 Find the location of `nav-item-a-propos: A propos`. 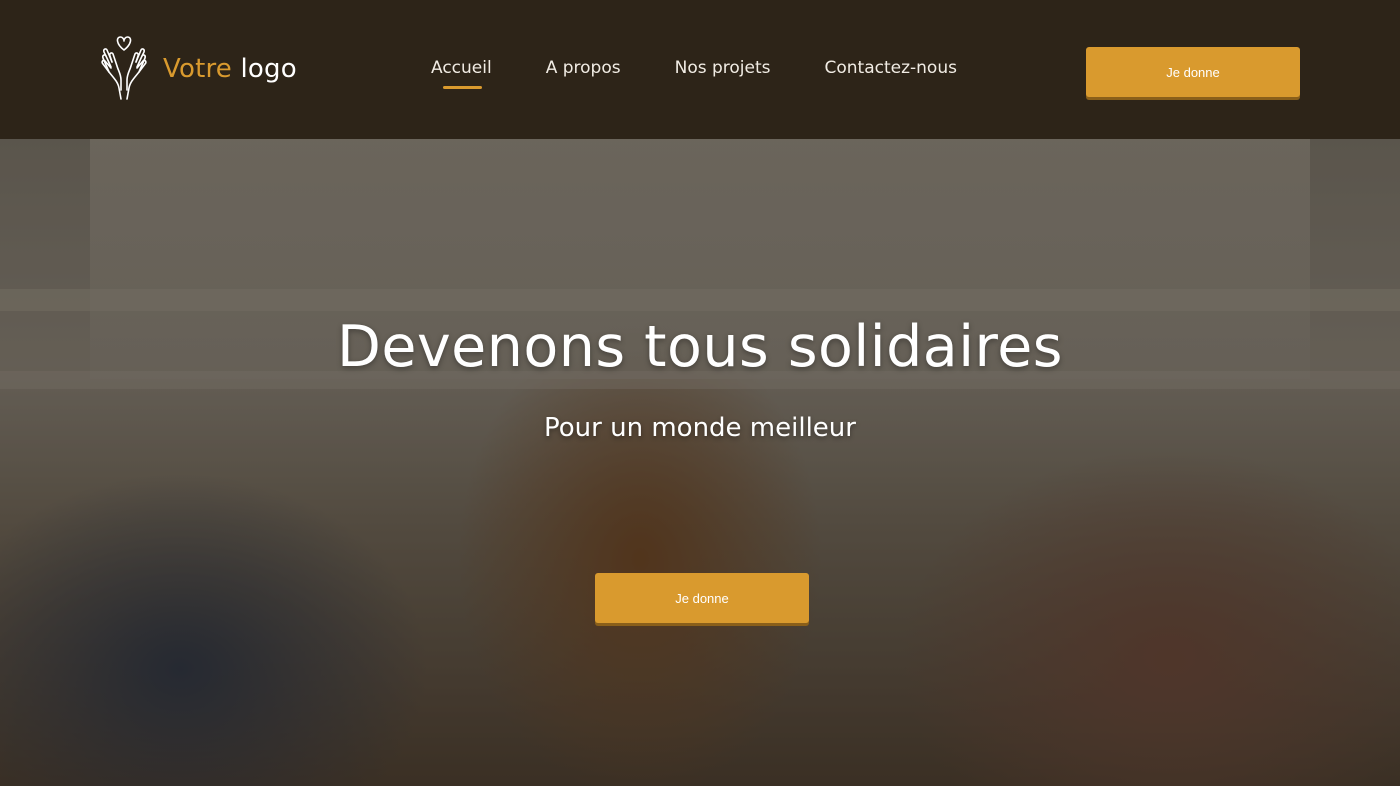

nav-item-a-propos: A propos is located at coordinates (583, 68).